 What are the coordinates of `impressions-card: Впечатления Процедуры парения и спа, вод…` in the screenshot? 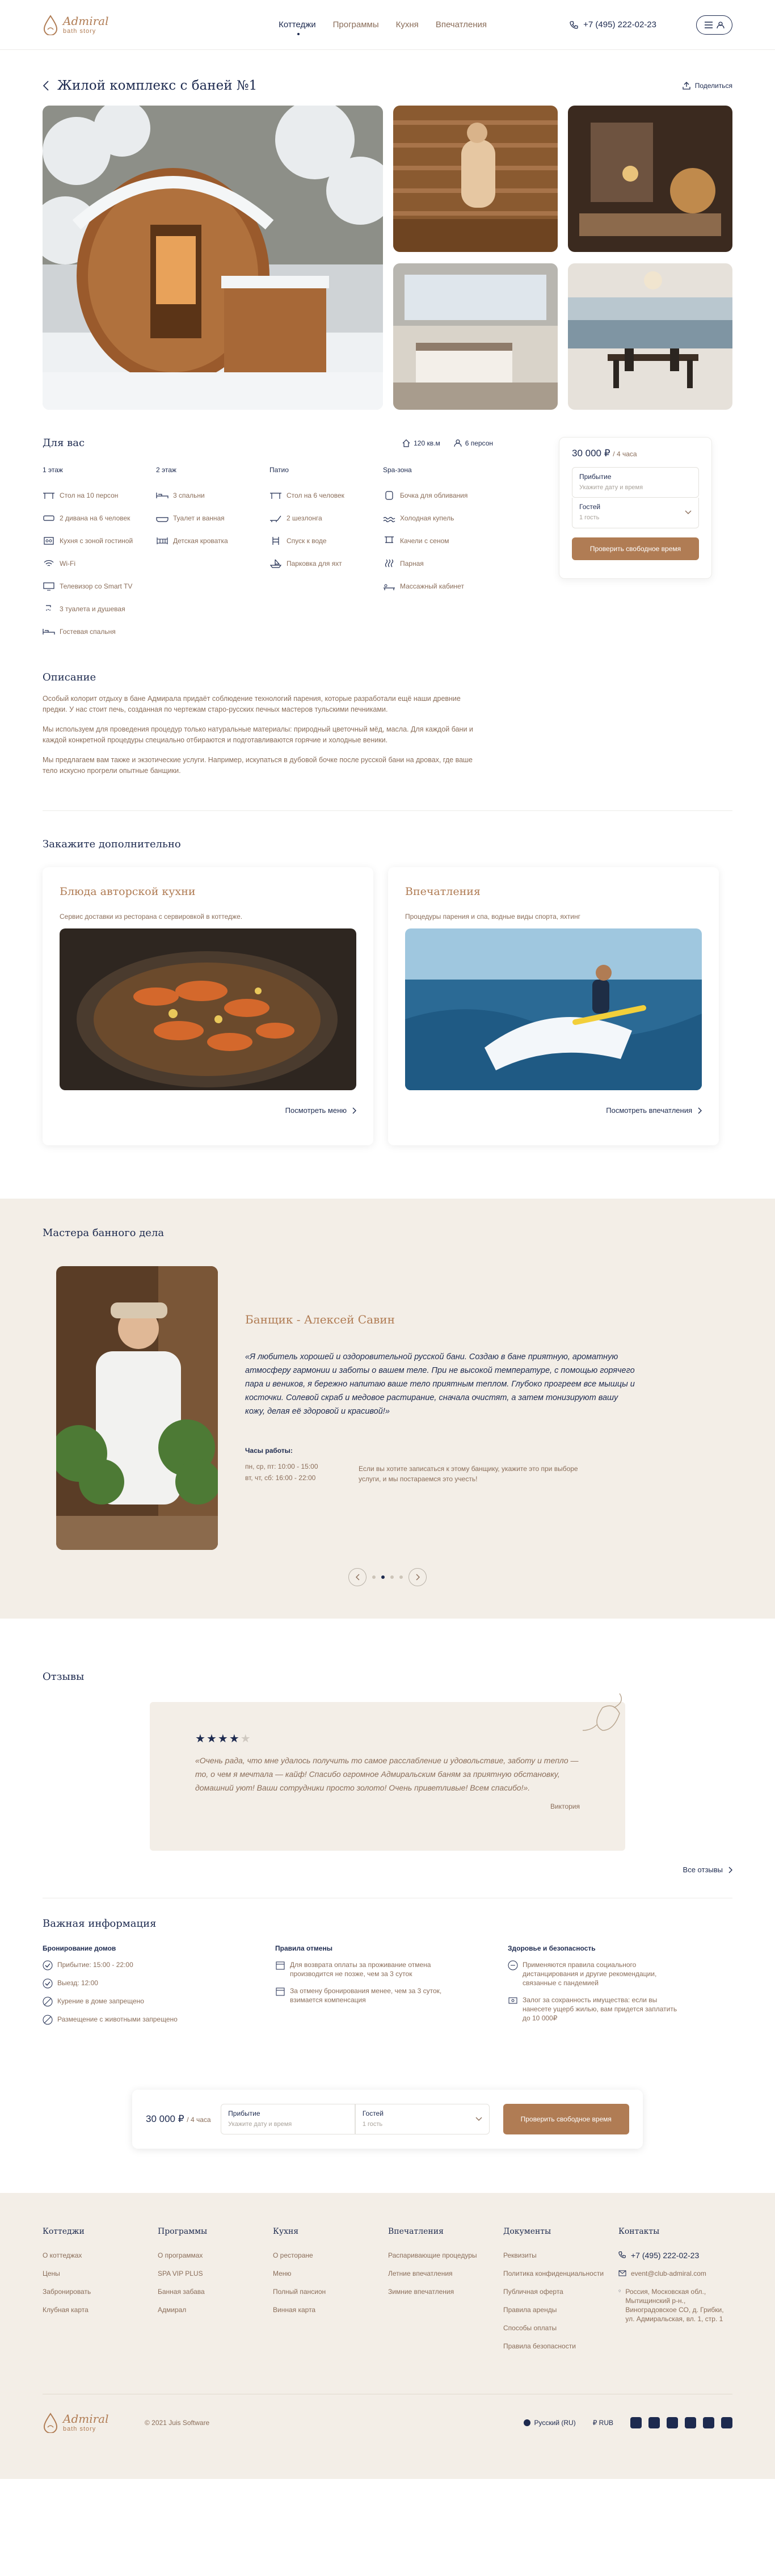 It's located at (553, 1006).